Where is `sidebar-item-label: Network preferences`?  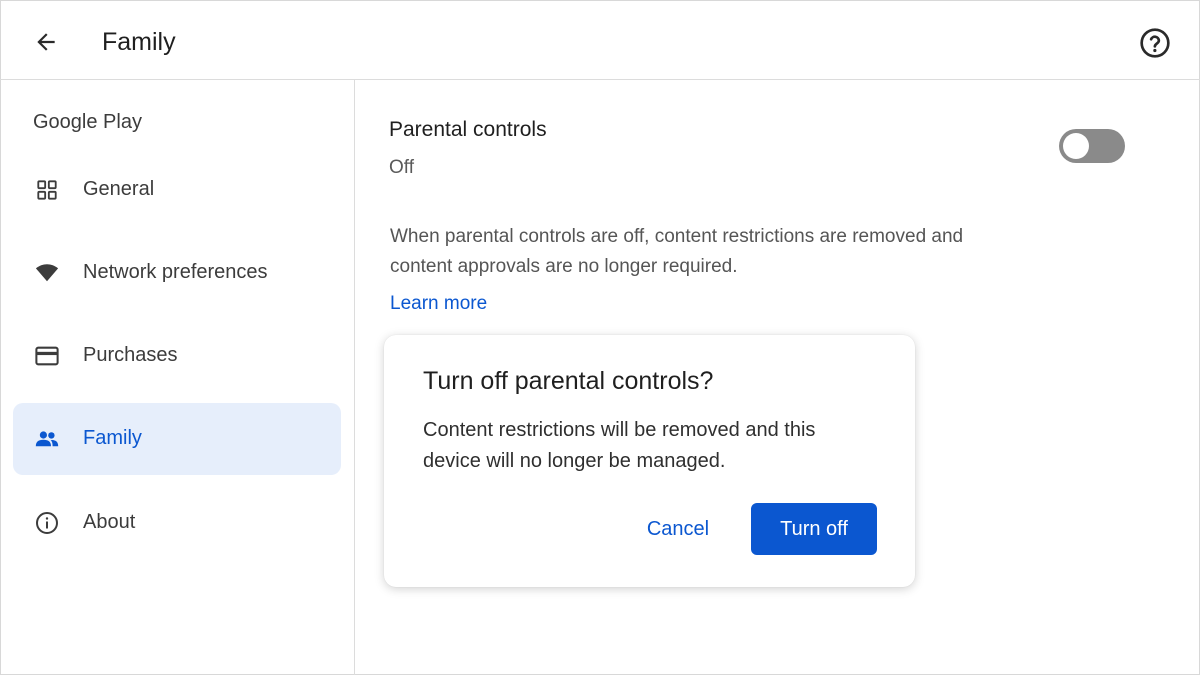
sidebar-item-label: Network preferences is located at coordinates (175, 272).